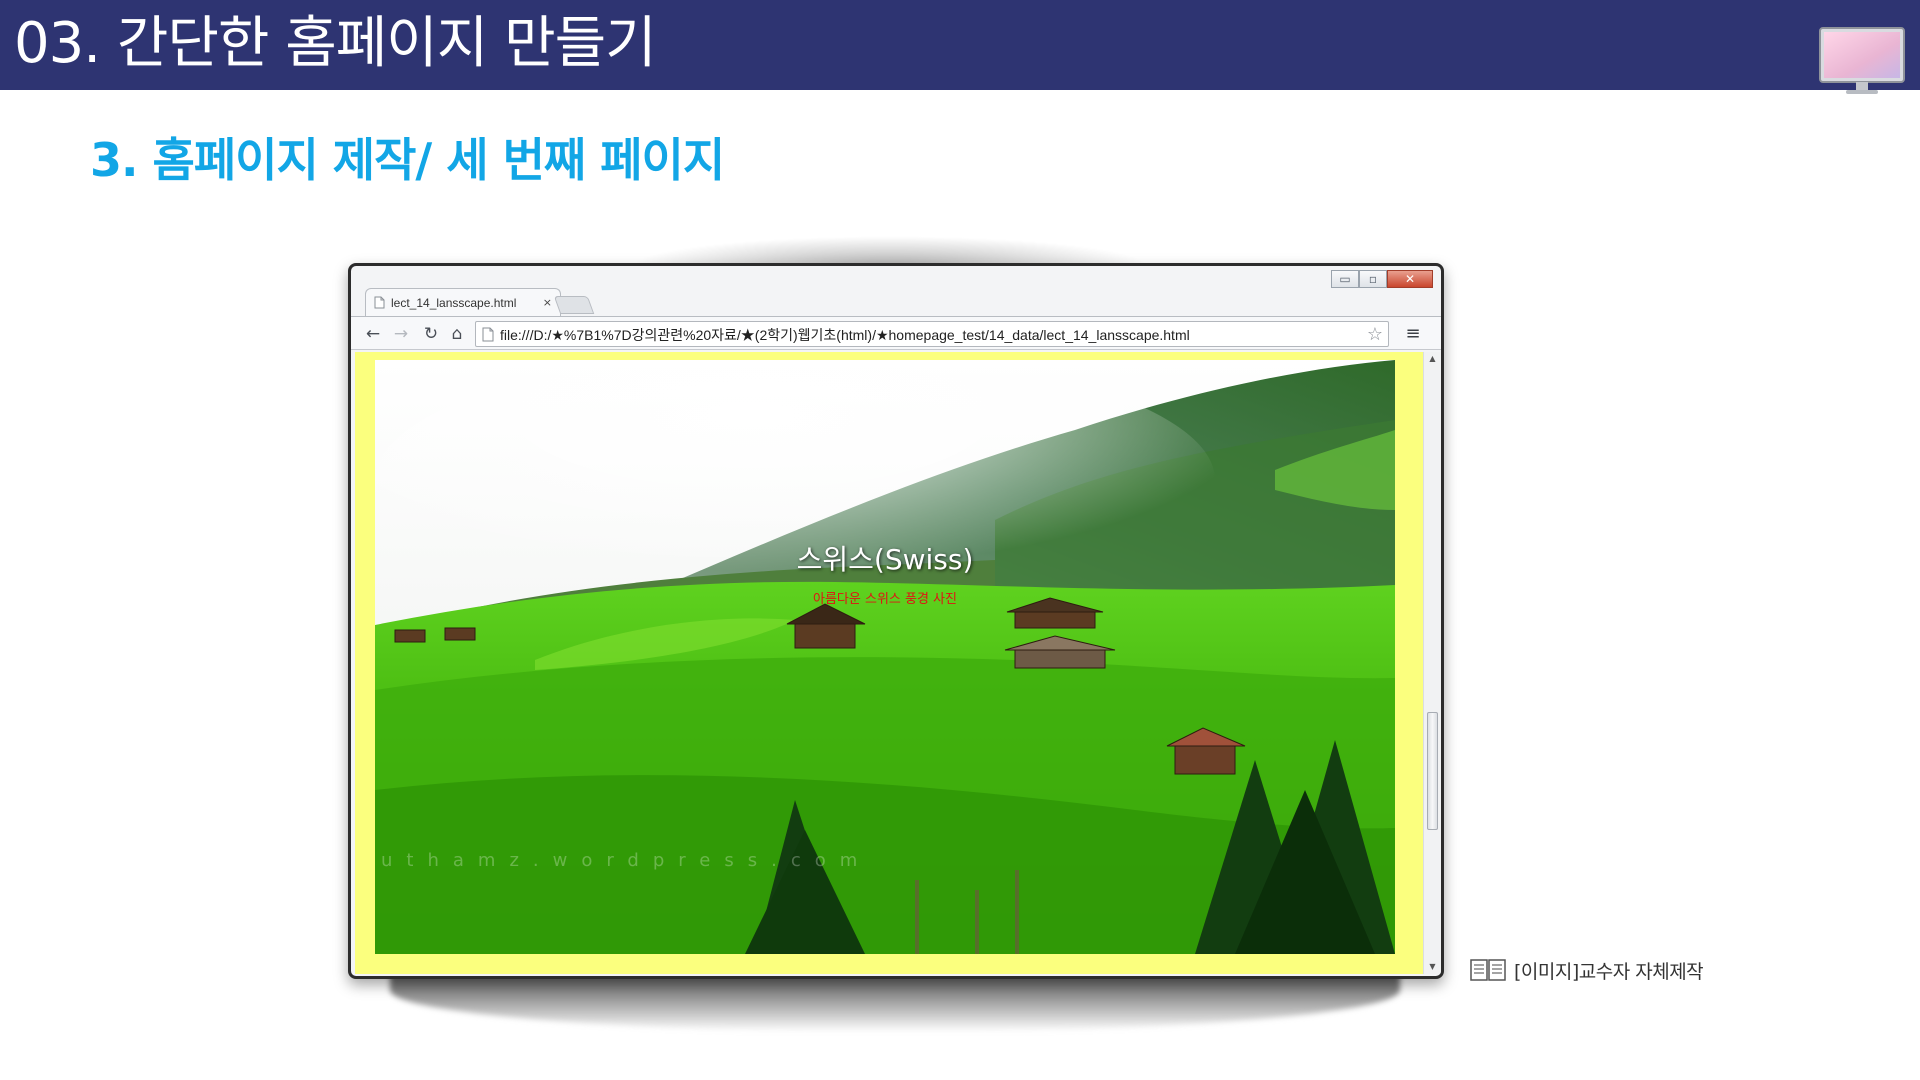  What do you see at coordinates (1432, 771) in the screenshot?
I see `scroll-thumb` at bounding box center [1432, 771].